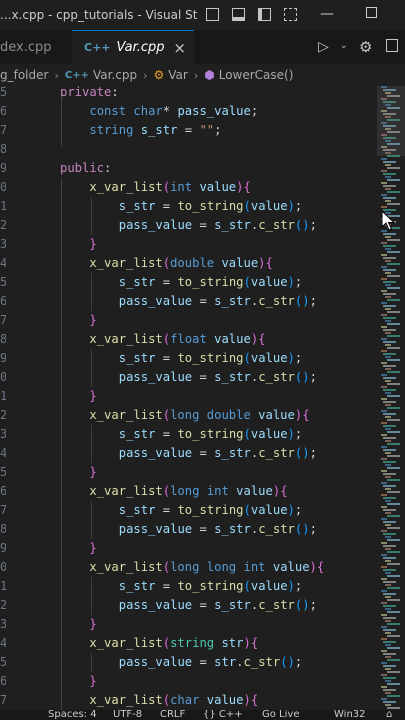  Describe the element at coordinates (178, 75) in the screenshot. I see `breadcrumb-class: Var` at that location.